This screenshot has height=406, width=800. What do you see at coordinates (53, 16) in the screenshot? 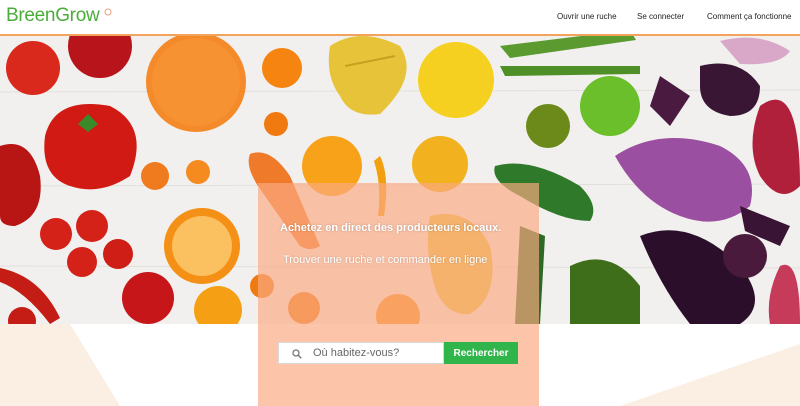
I see `logo-text: BreenGrow` at bounding box center [53, 16].